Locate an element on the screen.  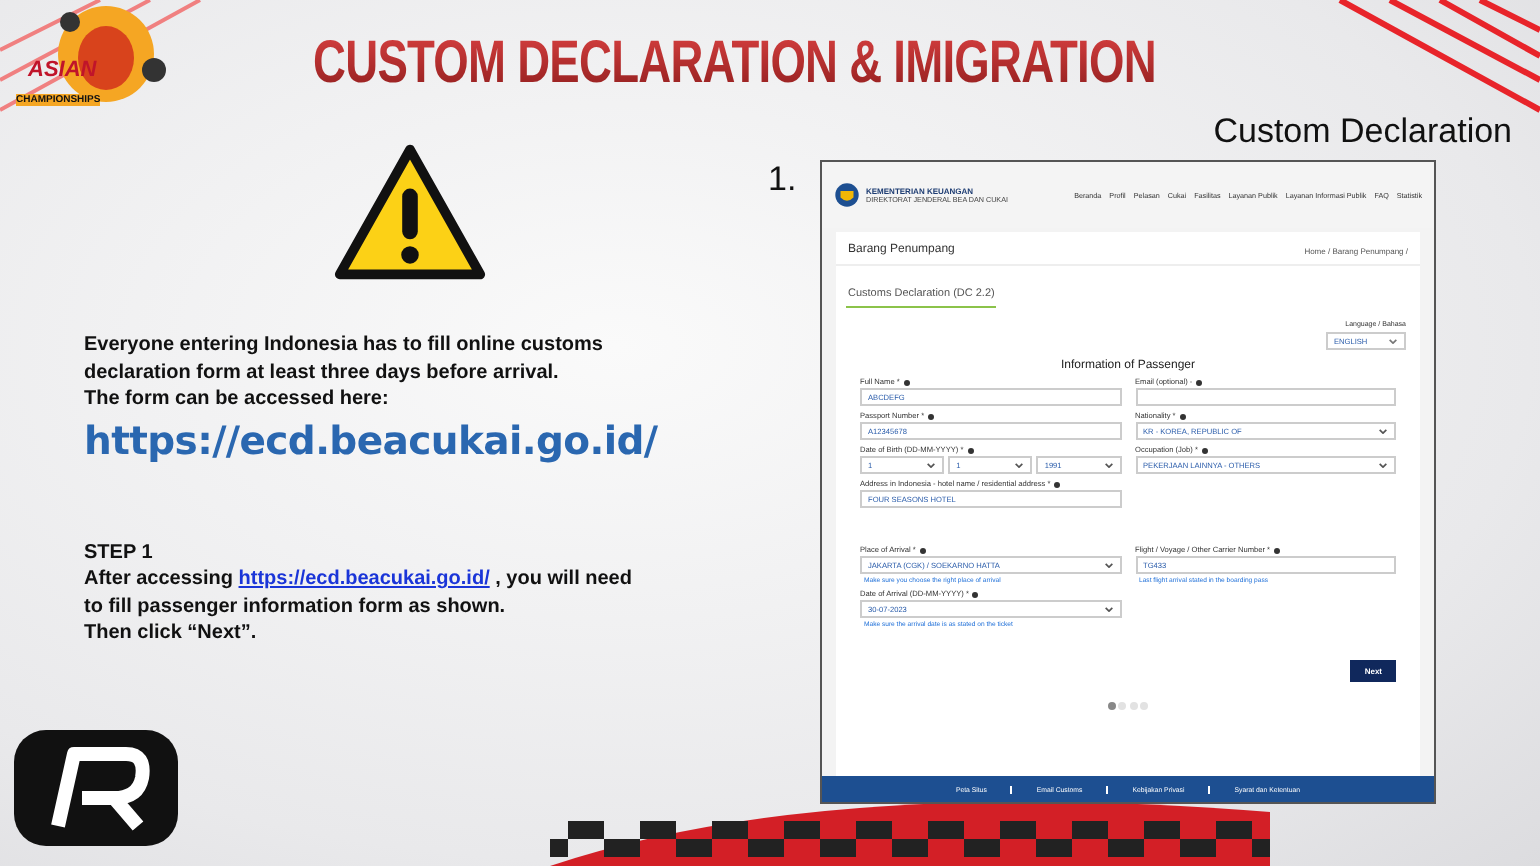
step-number: 1. is located at coordinates (783, 180).